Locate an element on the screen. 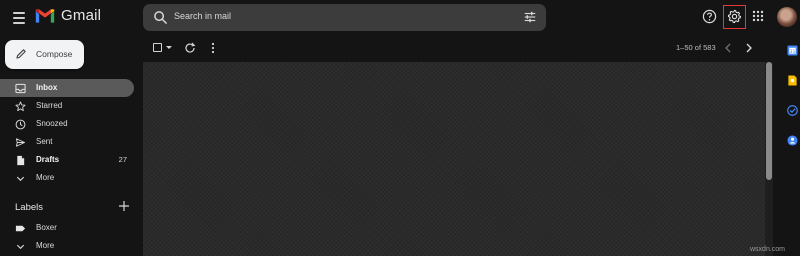 The width and height of the screenshot is (800, 256). svg-text: 31 is located at coordinates (793, 52).